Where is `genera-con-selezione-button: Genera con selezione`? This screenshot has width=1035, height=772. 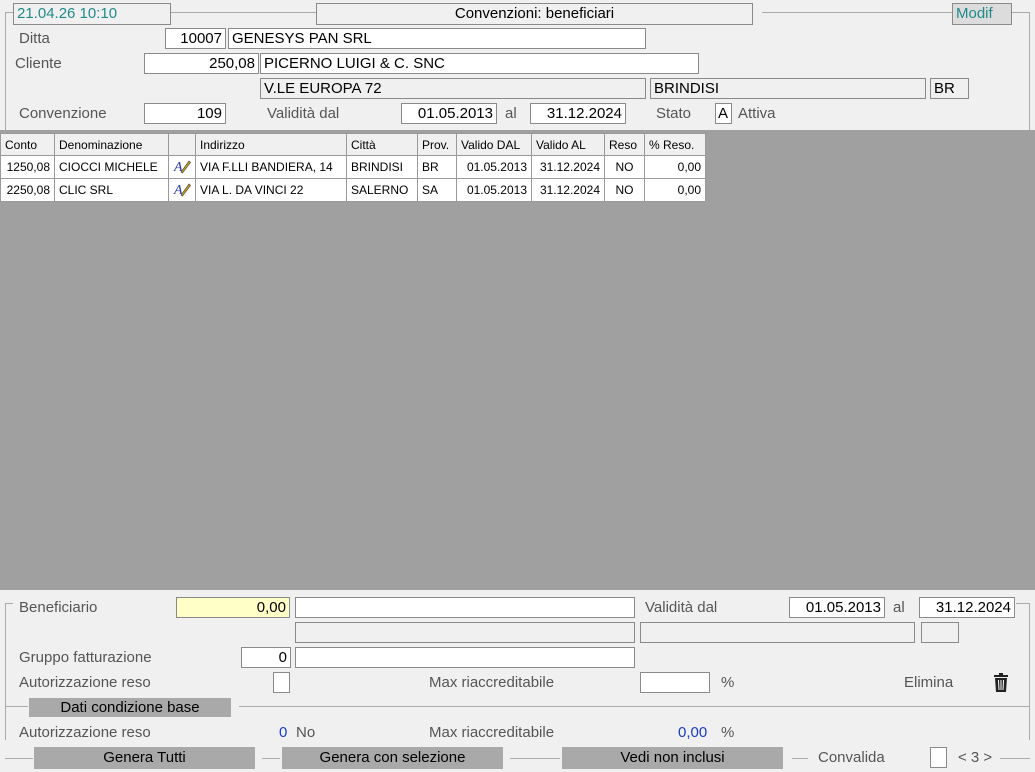
genera-con-selezione-button: Genera con selezione is located at coordinates (392, 758).